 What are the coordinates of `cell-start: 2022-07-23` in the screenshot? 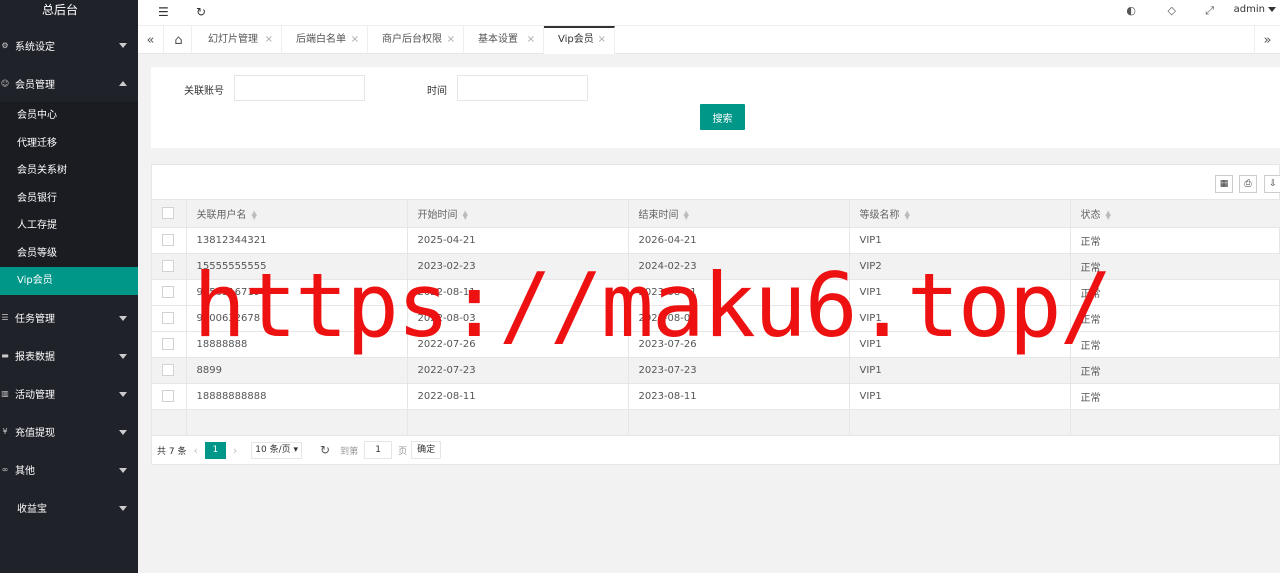 It's located at (518, 370).